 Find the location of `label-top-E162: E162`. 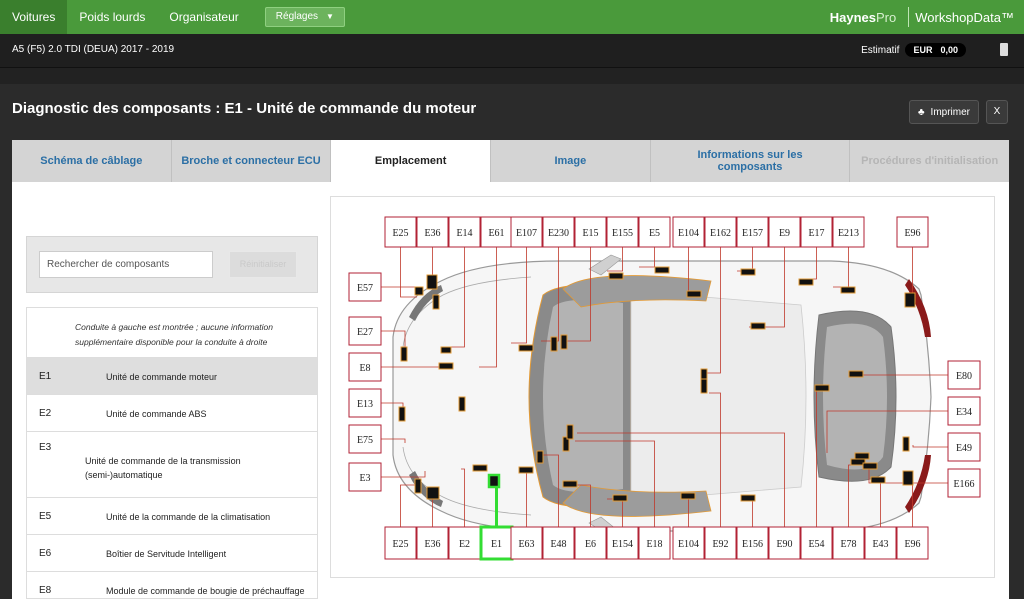

label-top-E162: E162 is located at coordinates (720, 232).